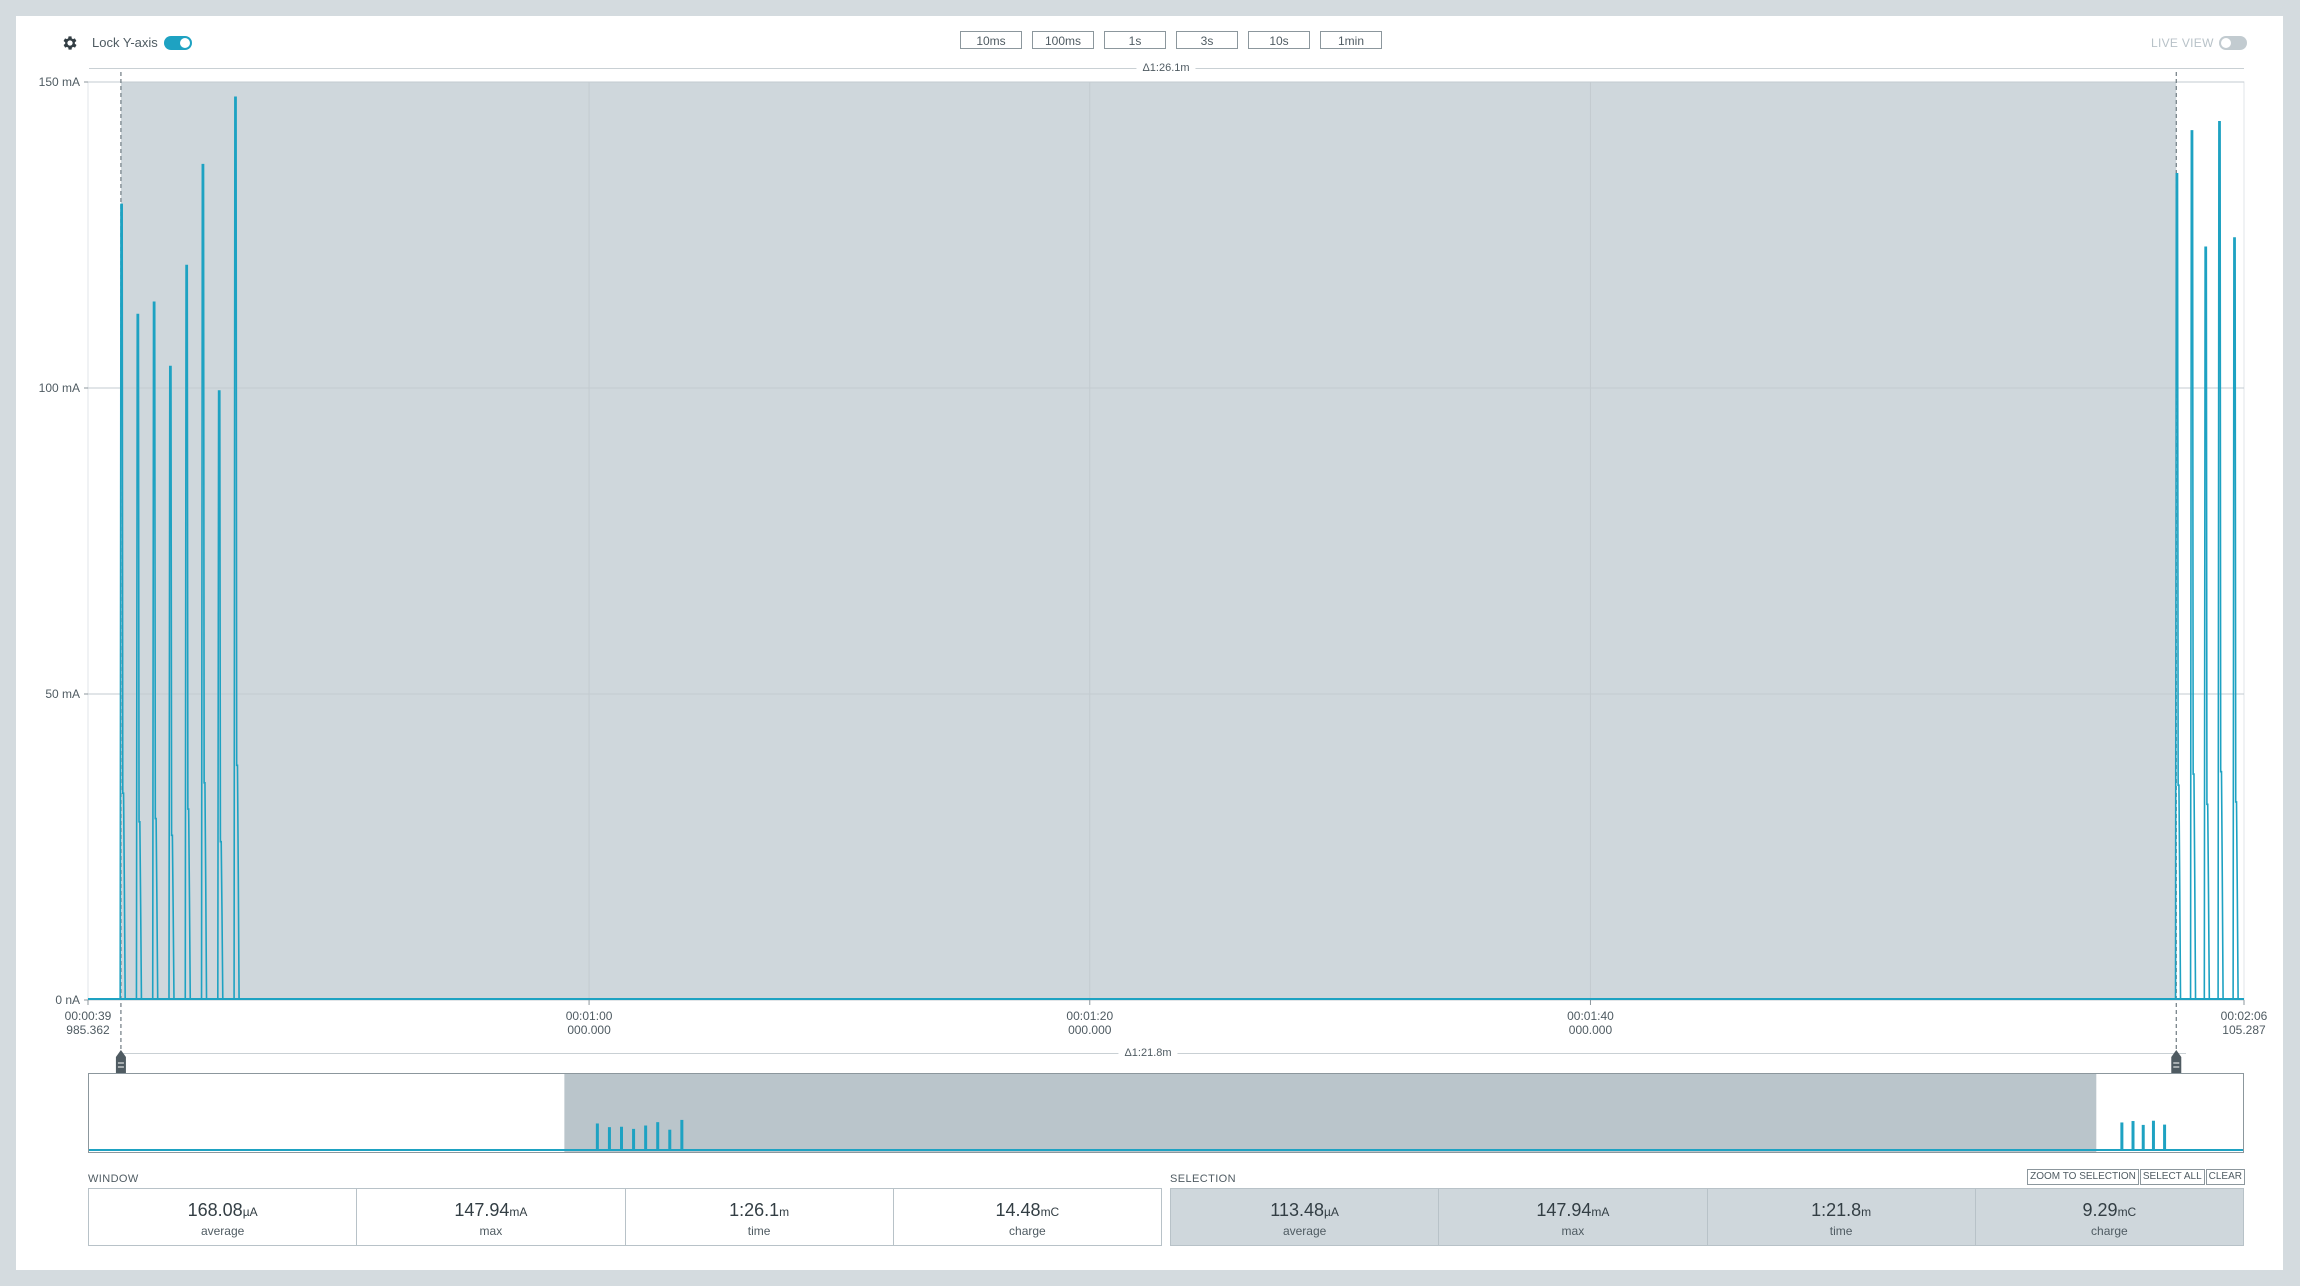  Describe the element at coordinates (250, 1212) in the screenshot. I see `window-average-unit: µA` at that location.